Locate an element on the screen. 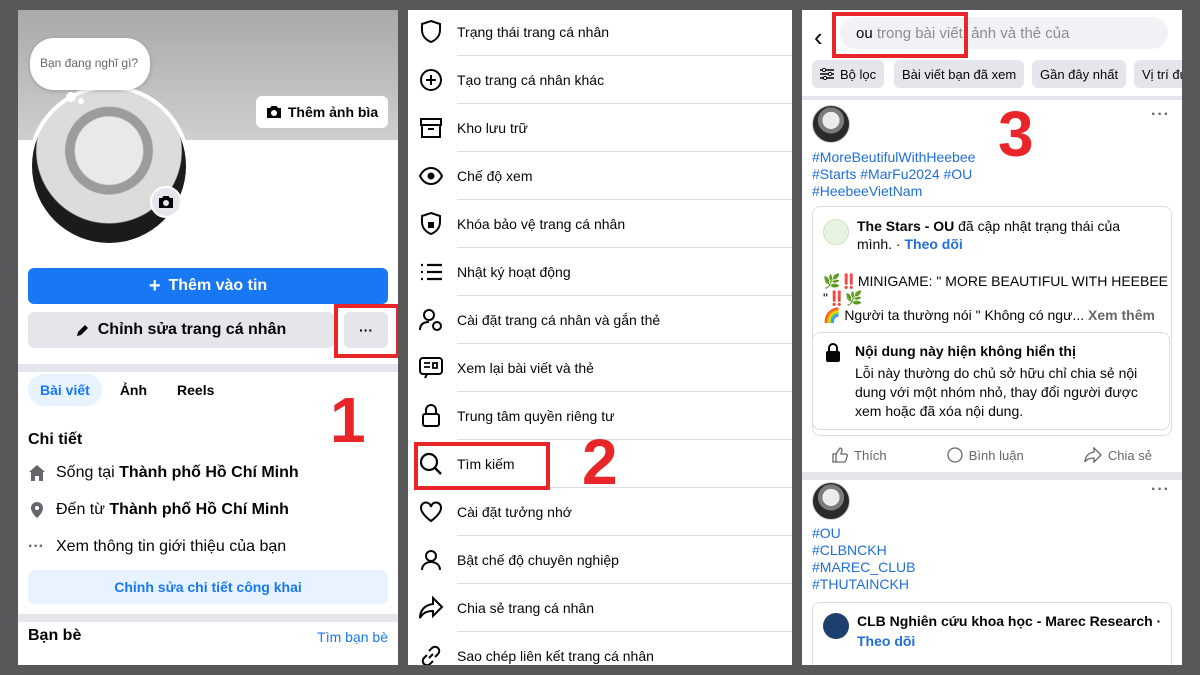  menu-item: Trạng thái trang cá nhân is located at coordinates (600, 33).